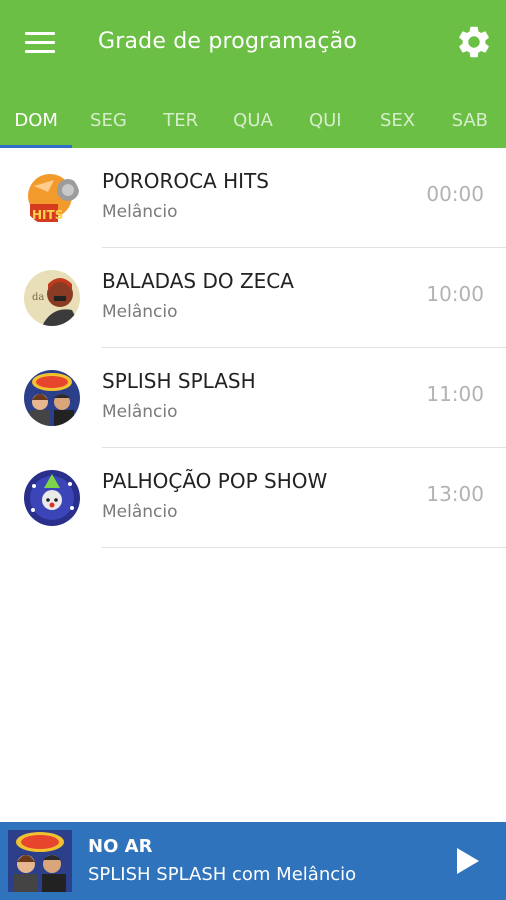 The height and width of the screenshot is (900, 506). Describe the element at coordinates (397, 120) in the screenshot. I see `tab-sex: SEX` at that location.